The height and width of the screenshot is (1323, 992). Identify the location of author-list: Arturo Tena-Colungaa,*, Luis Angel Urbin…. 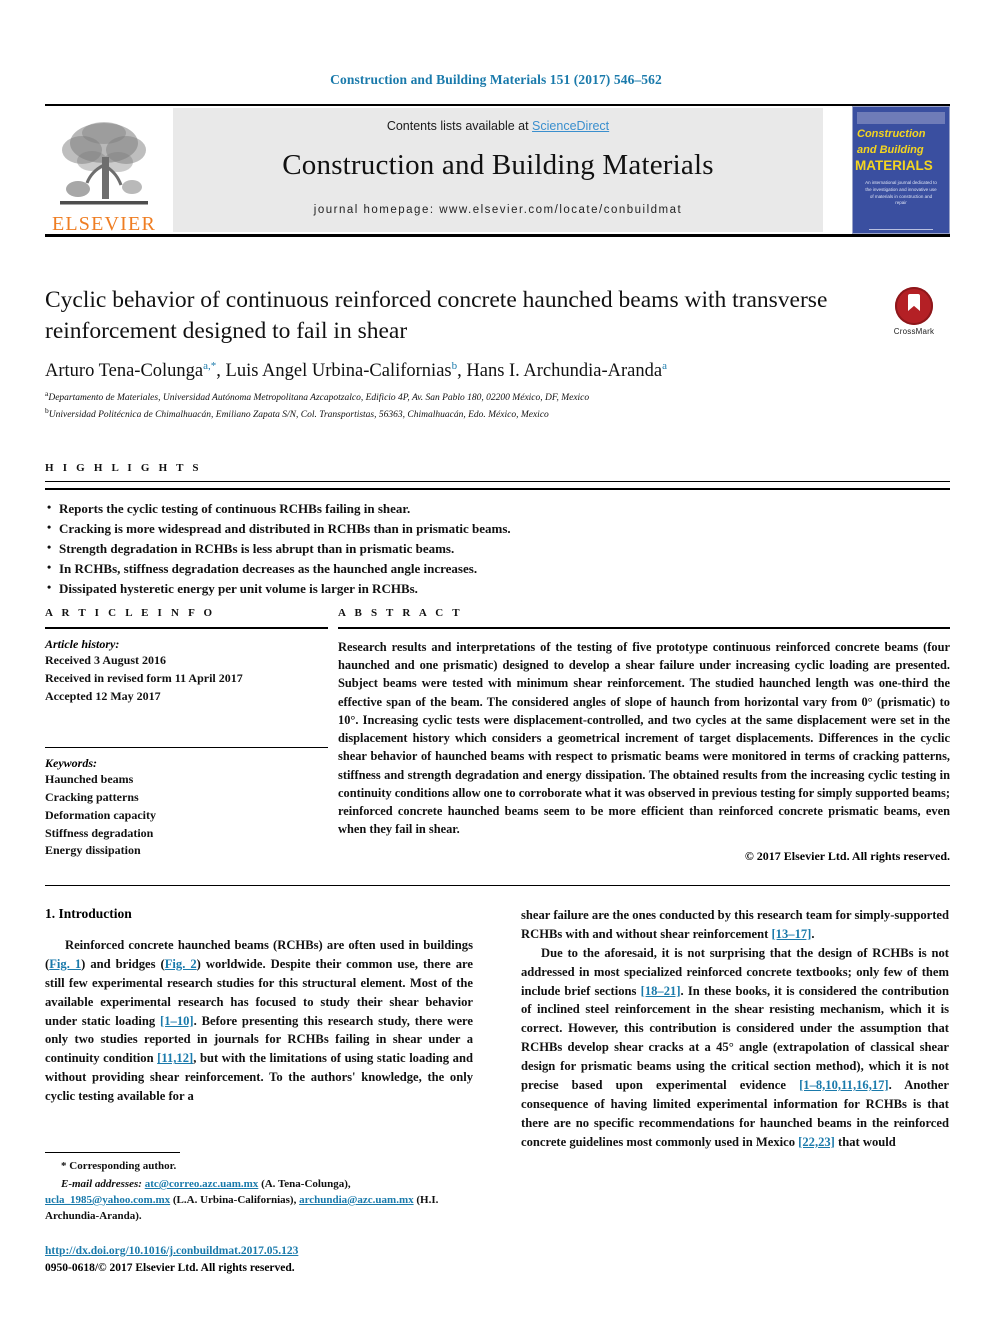
(356, 371).